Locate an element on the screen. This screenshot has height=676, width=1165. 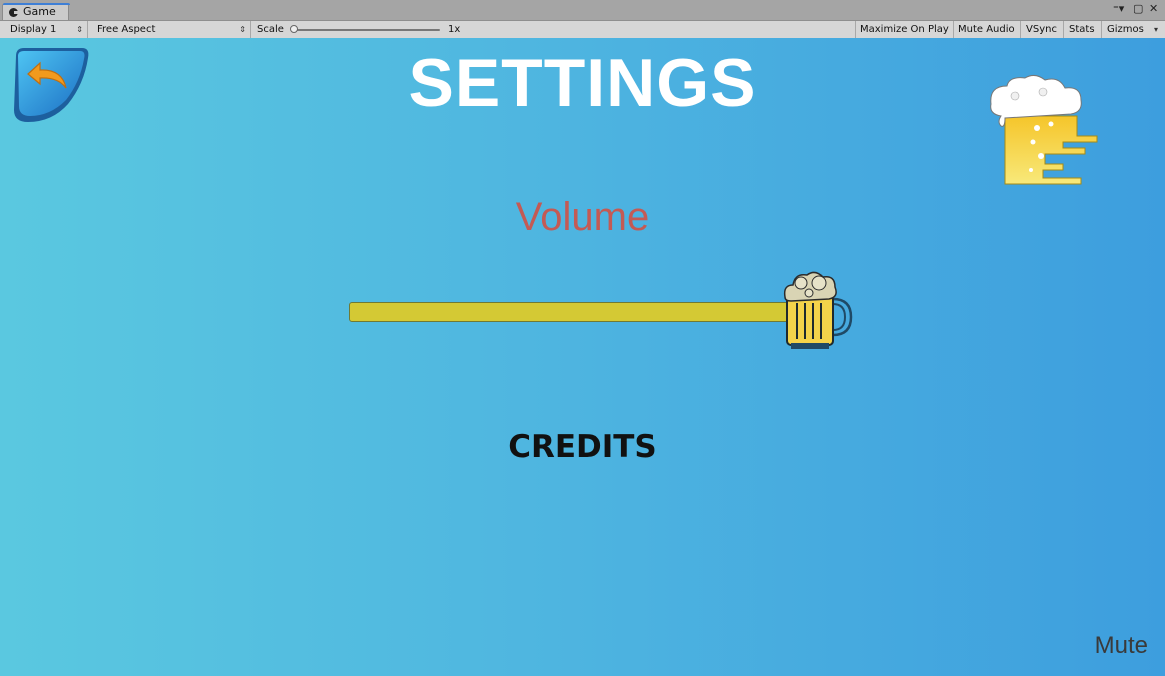
close-icon: ✕ is located at coordinates (1153, 9).